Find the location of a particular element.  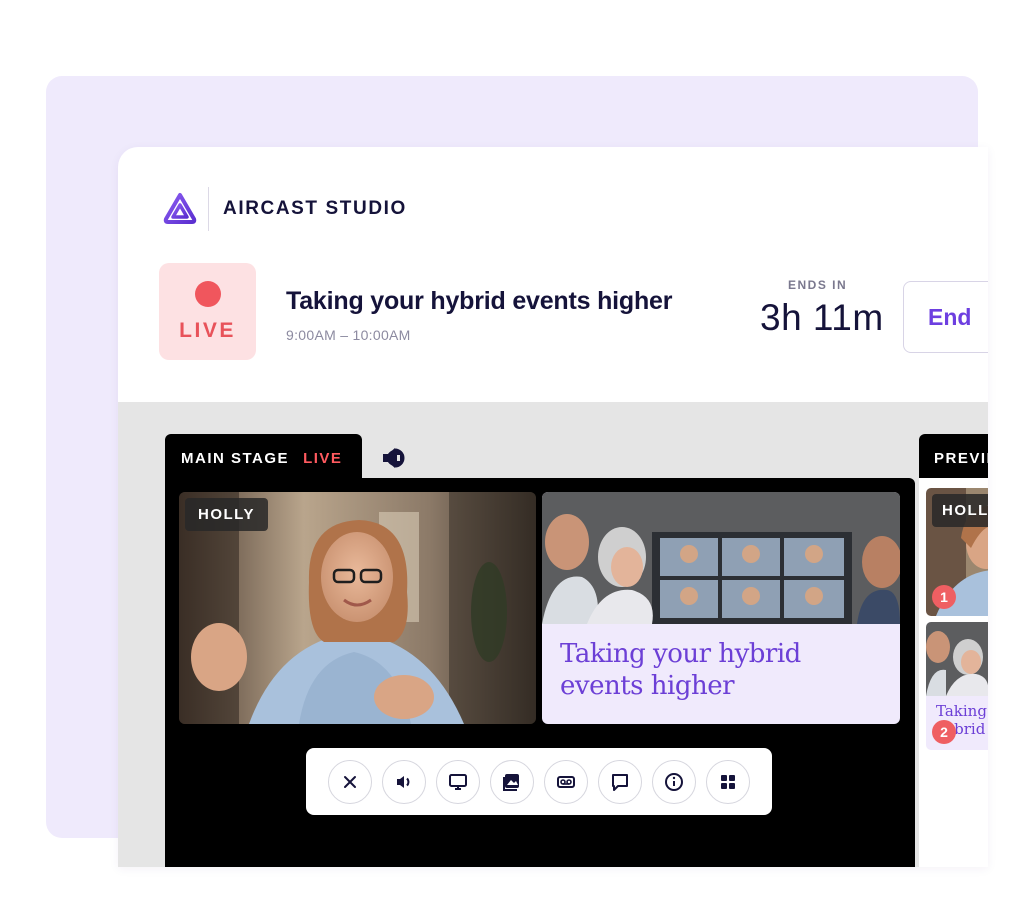

tab-main-stage: MAIN STAGE LIVE is located at coordinates (263, 458).